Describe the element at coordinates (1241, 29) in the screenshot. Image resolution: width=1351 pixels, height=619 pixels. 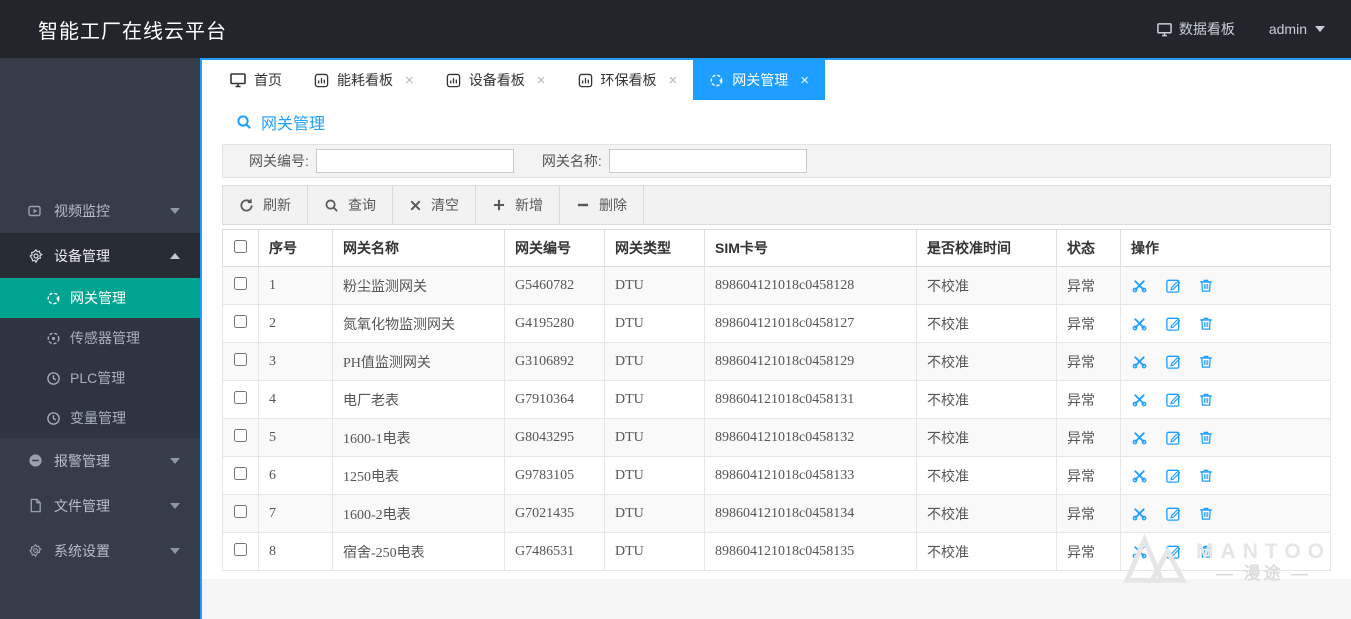
I see `header-right: 数据看板 admin` at that location.